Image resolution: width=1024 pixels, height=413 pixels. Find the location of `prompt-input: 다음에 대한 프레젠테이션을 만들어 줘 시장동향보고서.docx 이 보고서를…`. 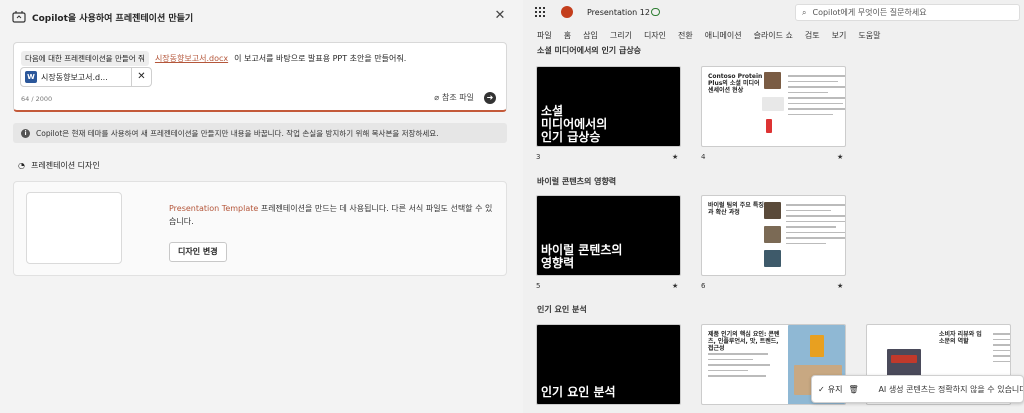

prompt-input: 다음에 대한 프레젠테이션을 만들어 줘 시장동향보고서.docx 이 보고서를… is located at coordinates (260, 77).